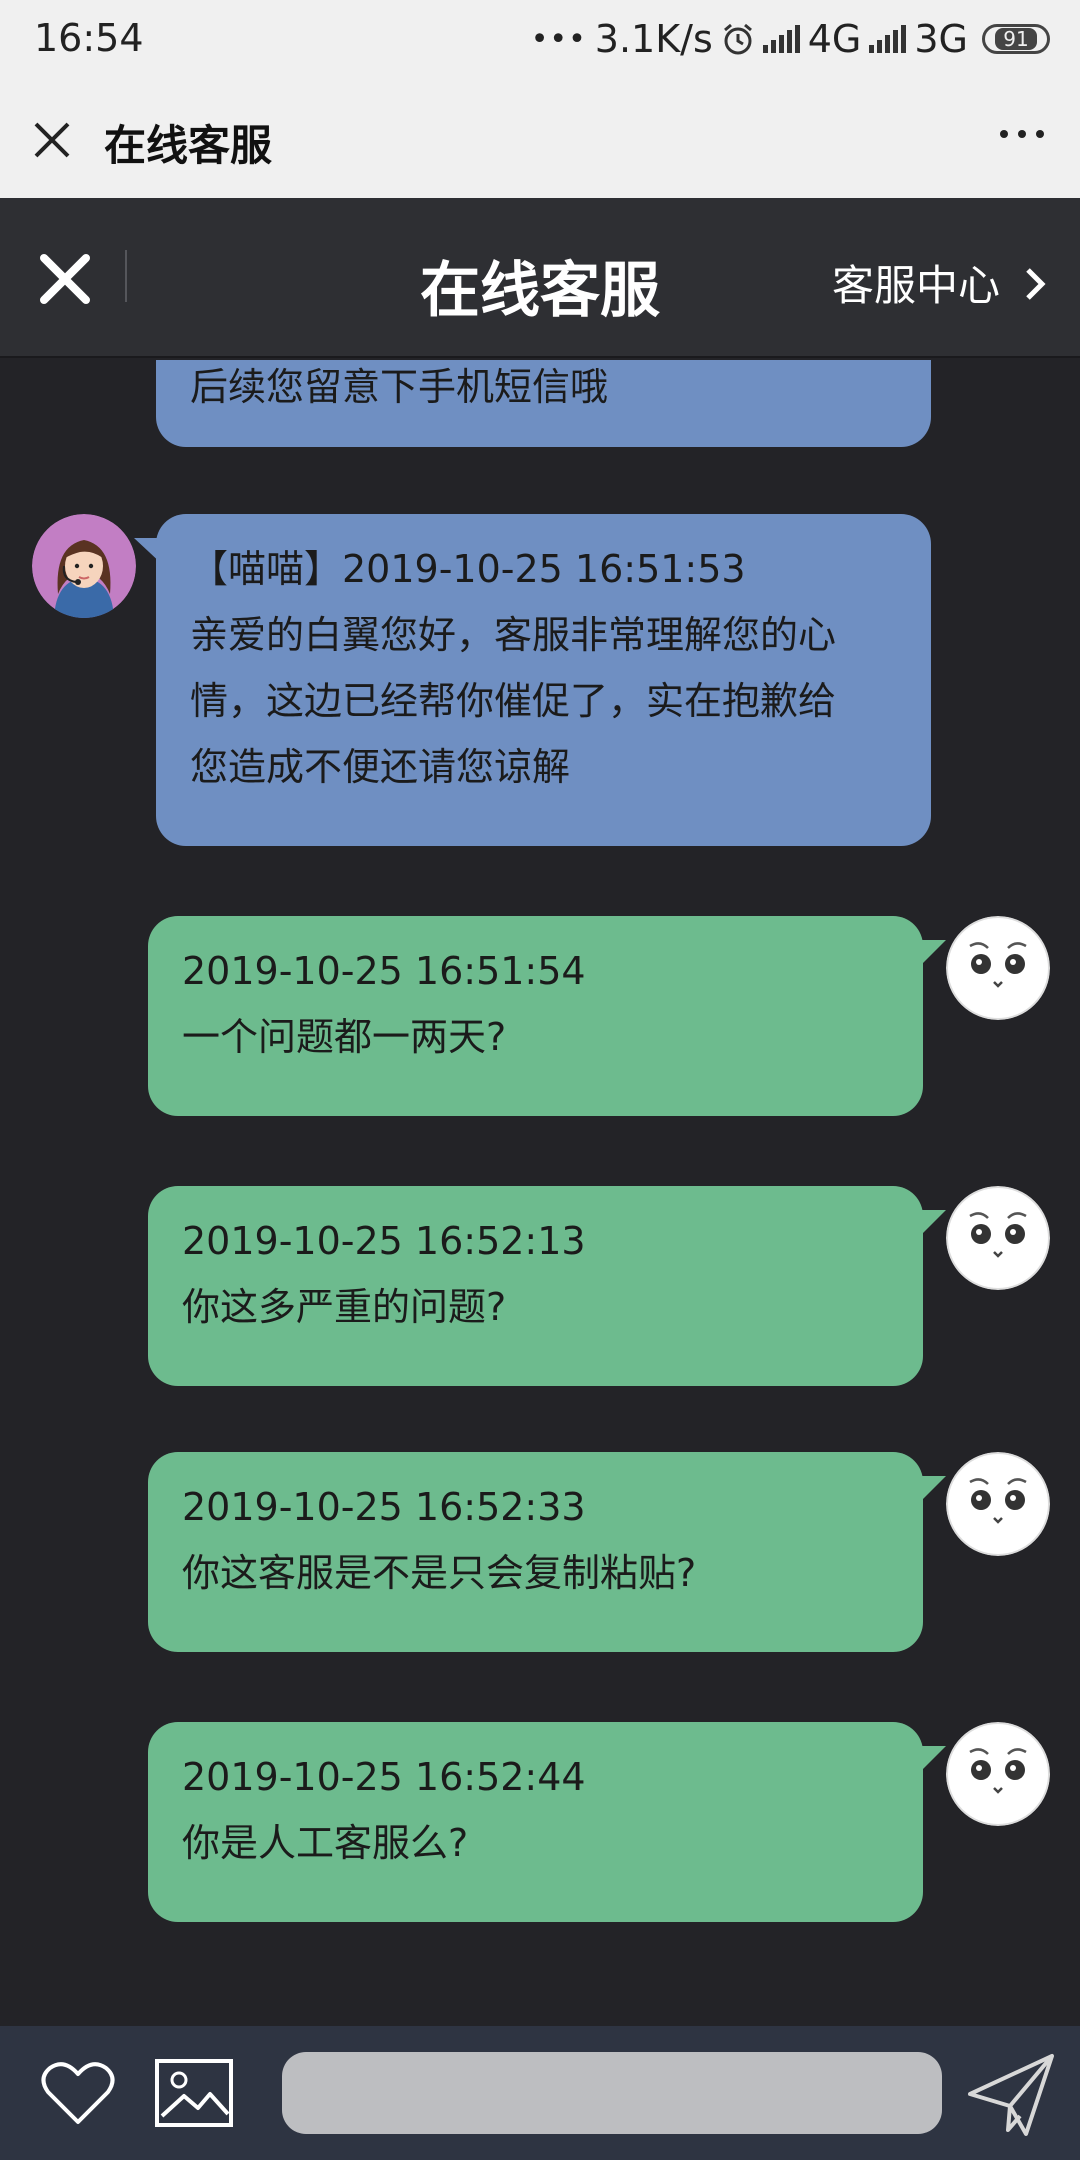 This screenshot has width=1080, height=2160. What do you see at coordinates (384, 1507) in the screenshot?
I see `message-timestamp: 2019-10-25 16:52:33` at bounding box center [384, 1507].